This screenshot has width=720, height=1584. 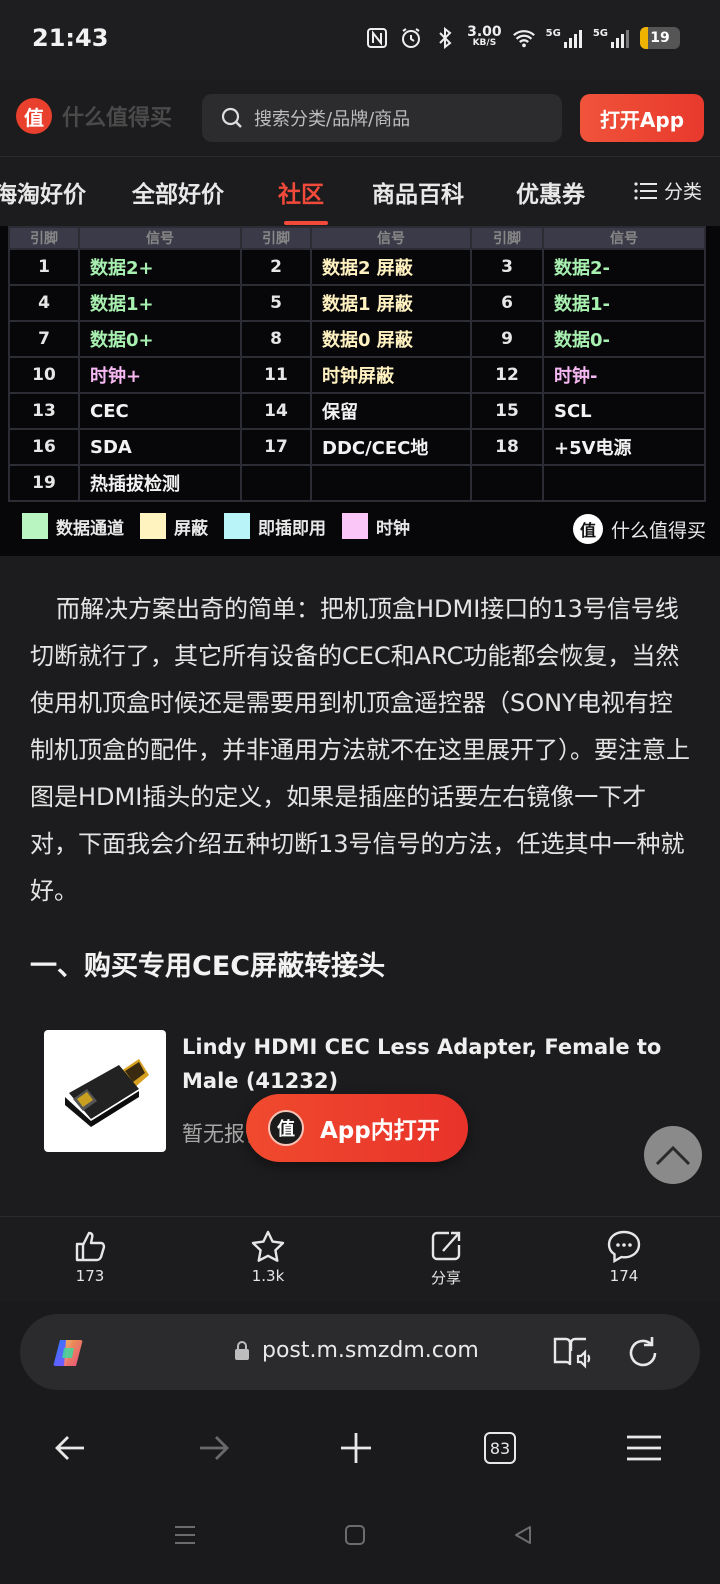 I want to click on star-icon, so click(x=268, y=1246).